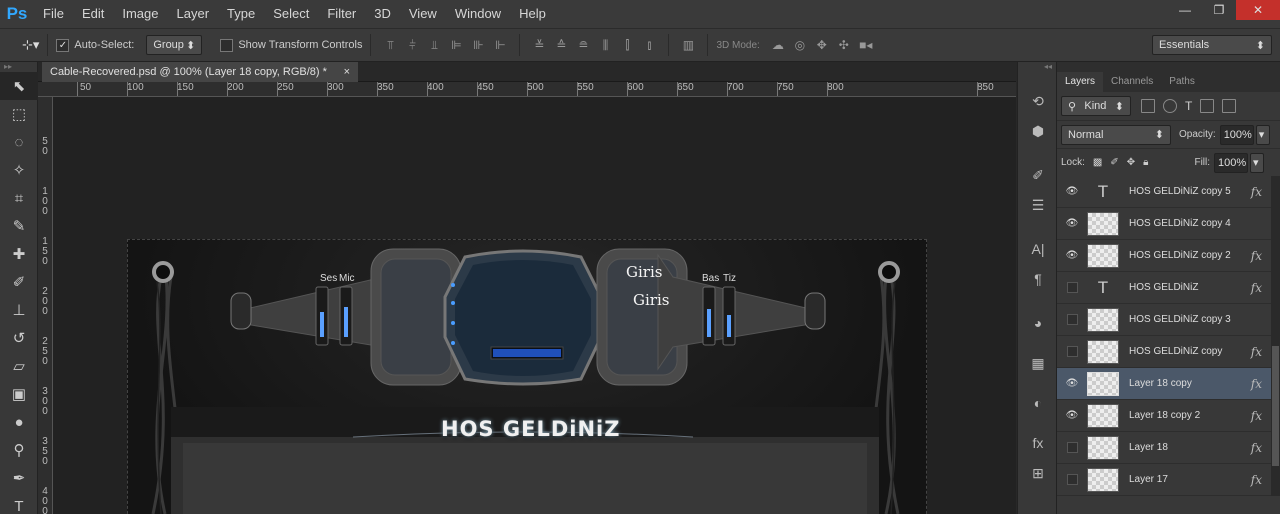  Describe the element at coordinates (1168, 320) in the screenshot. I see `layer-row: HOS GELDiNiZ copy 3` at that location.